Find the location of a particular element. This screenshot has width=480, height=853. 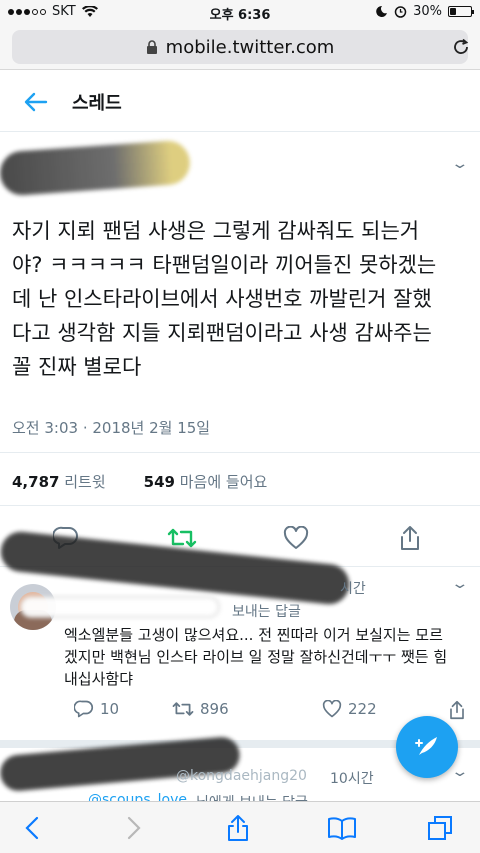

reply-retweet-button: 896 is located at coordinates (200, 709).